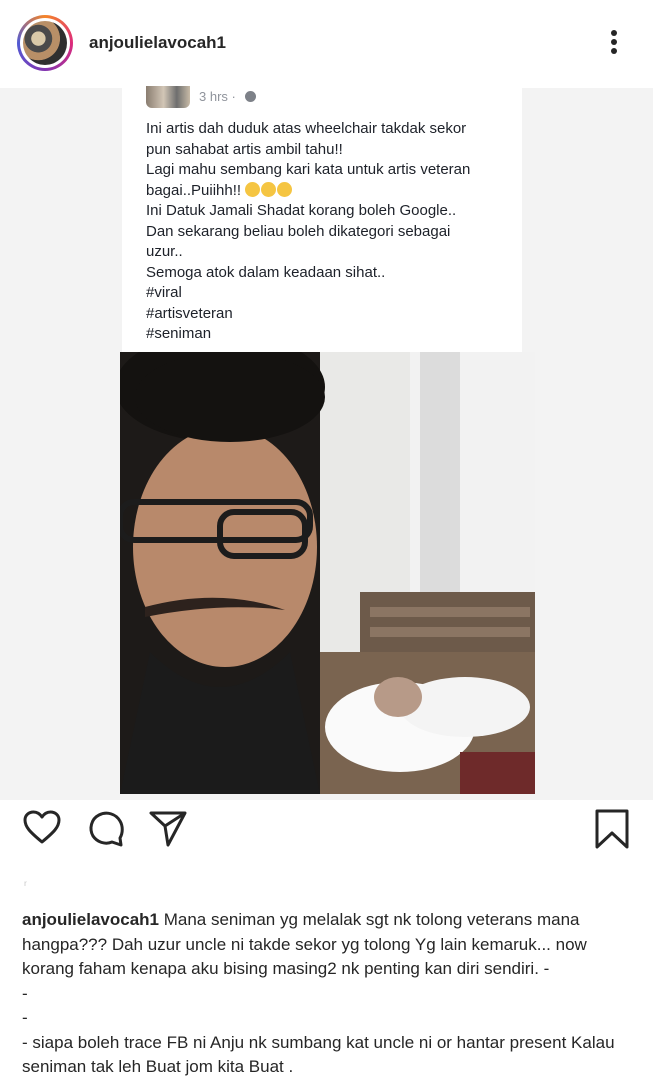 The image size is (653, 1080). I want to click on send-icon, so click(168, 828).